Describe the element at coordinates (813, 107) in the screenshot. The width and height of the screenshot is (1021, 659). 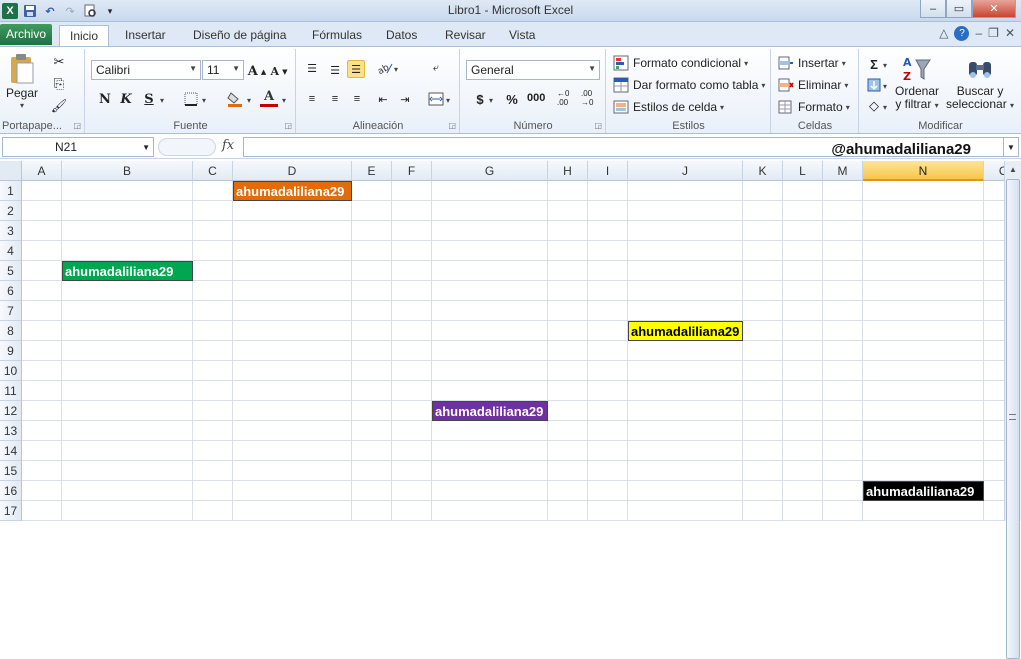
I see `format-cells-button: Formato ▾` at that location.